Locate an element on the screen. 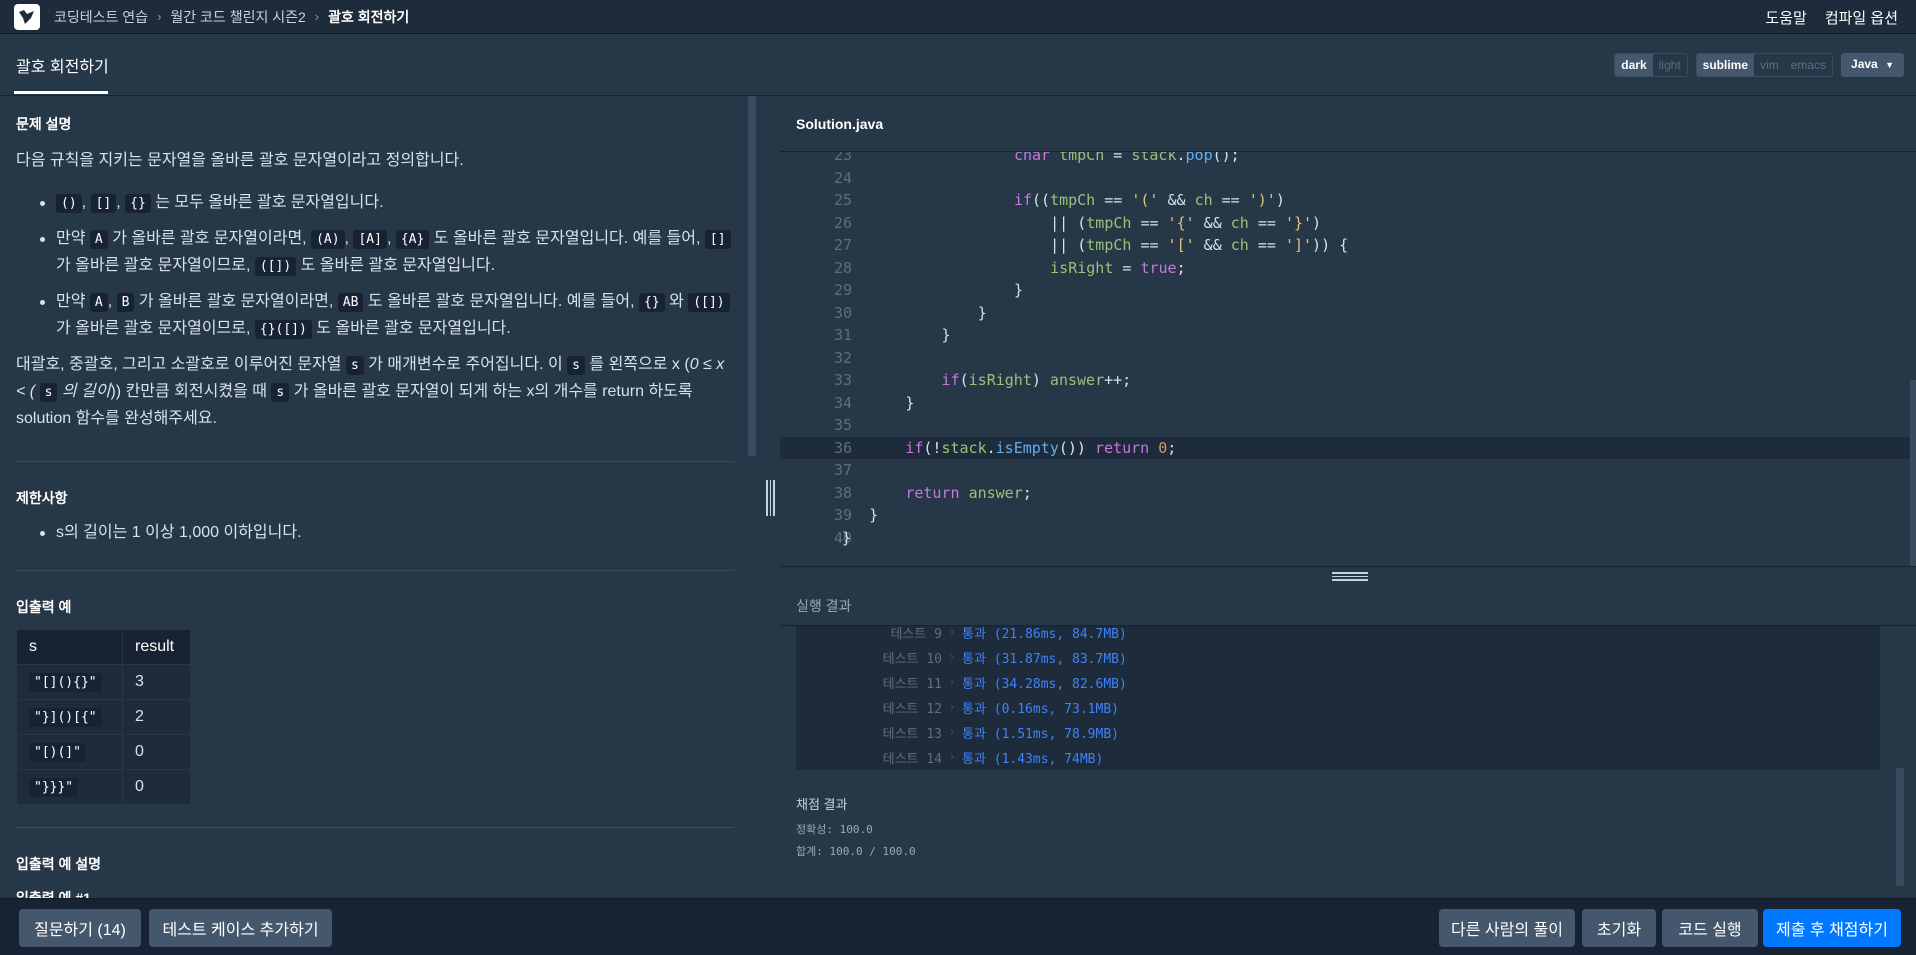 This screenshot has width=1916, height=955. code-line: 32 is located at coordinates (1348, 358).